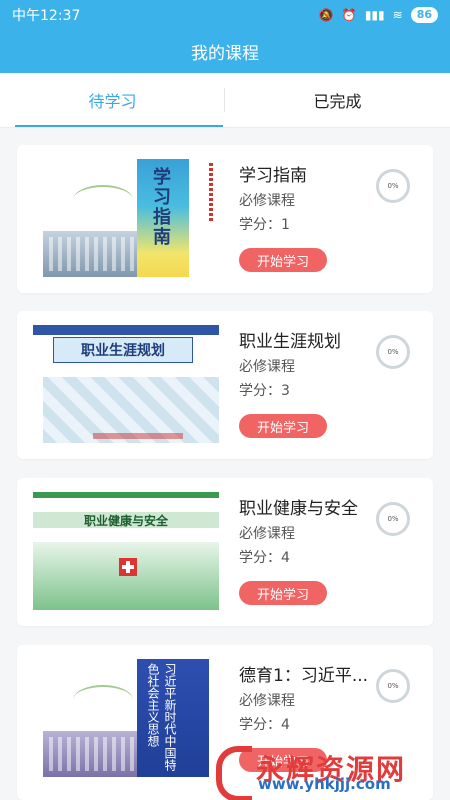 The height and width of the screenshot is (800, 450). Describe the element at coordinates (397, 15) in the screenshot. I see `wifi-icon: ≋` at that location.